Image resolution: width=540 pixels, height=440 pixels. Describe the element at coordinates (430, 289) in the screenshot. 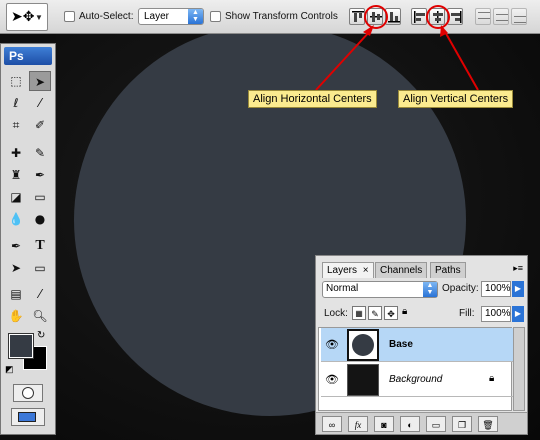

I see `dropdown-arrows-icon: ▲ ▼` at that location.